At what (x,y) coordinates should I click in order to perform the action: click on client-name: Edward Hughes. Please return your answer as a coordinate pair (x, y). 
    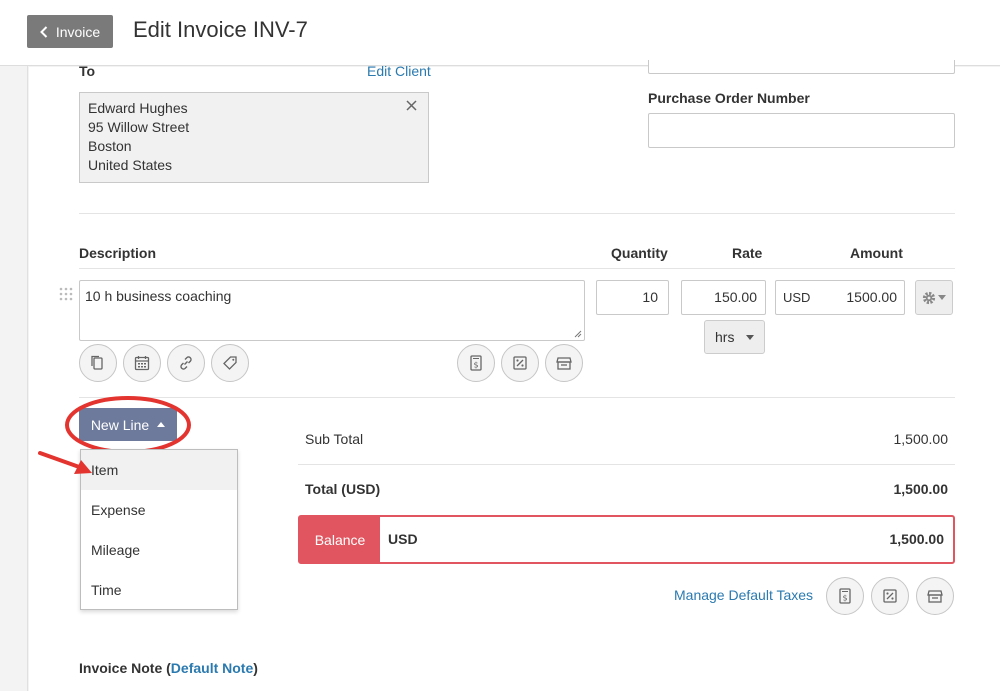
    Looking at the image, I should click on (138, 108).